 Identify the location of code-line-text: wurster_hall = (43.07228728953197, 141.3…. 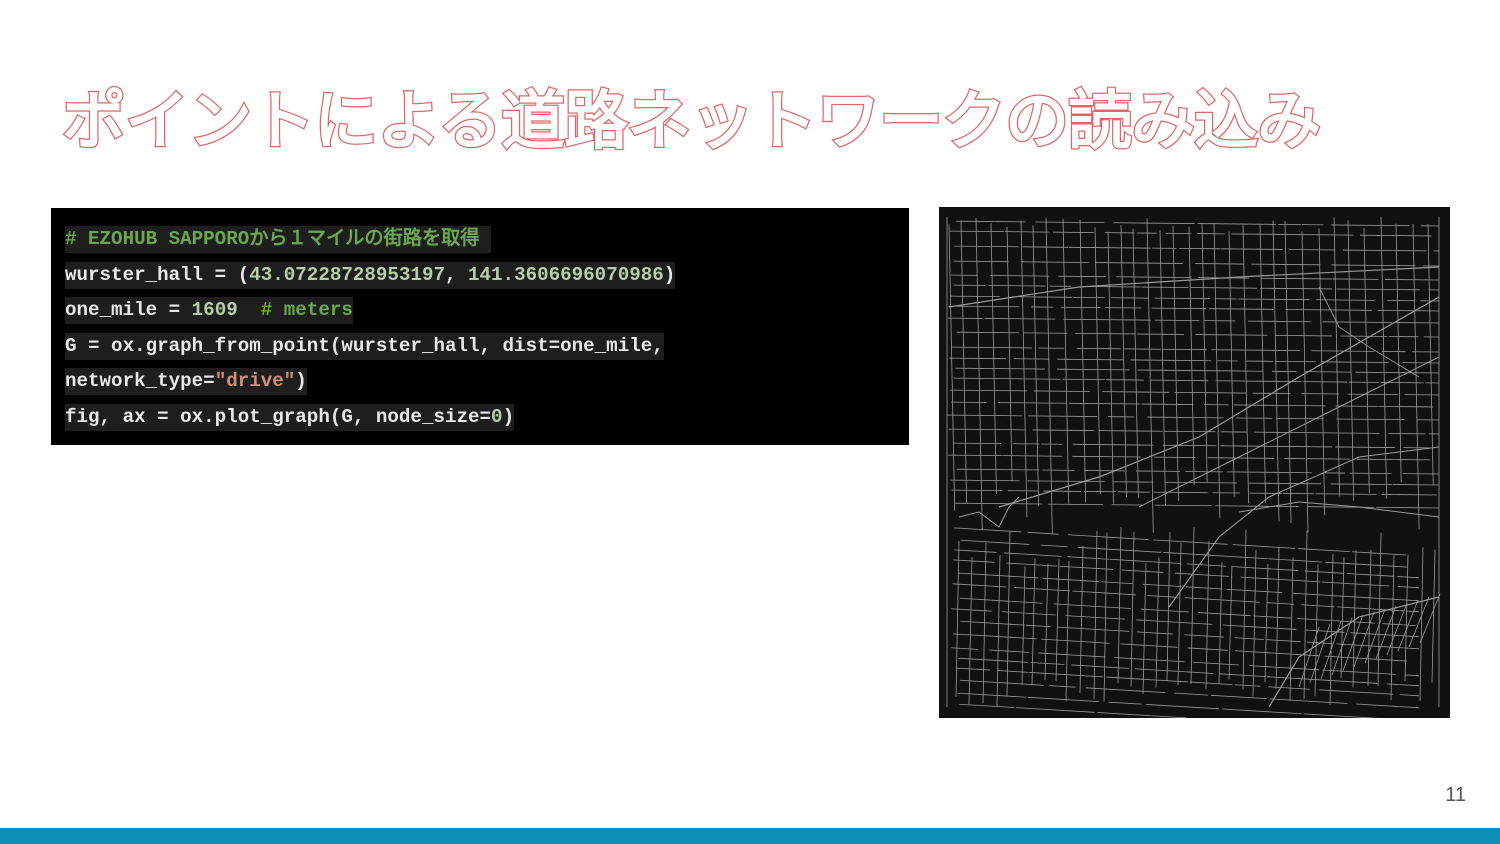
(370, 275).